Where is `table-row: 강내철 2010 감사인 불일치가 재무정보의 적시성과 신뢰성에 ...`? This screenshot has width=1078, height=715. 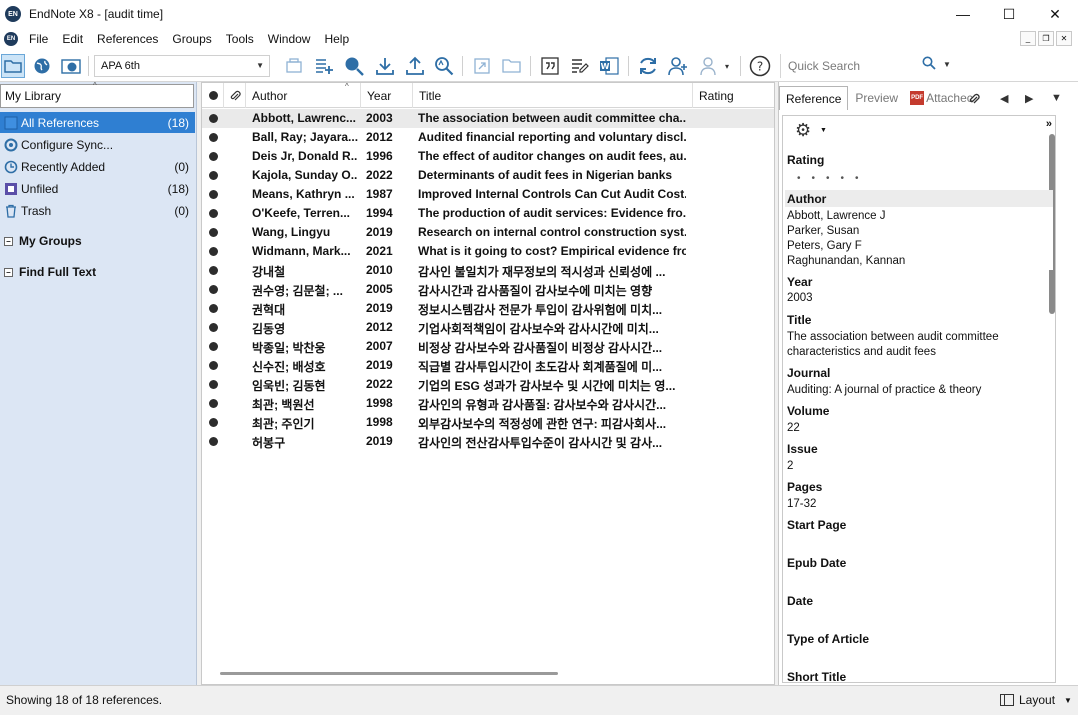 table-row: 강내철 2010 감사인 불일치가 재무정보의 적시성과 신뢰성에 ... is located at coordinates (488, 270).